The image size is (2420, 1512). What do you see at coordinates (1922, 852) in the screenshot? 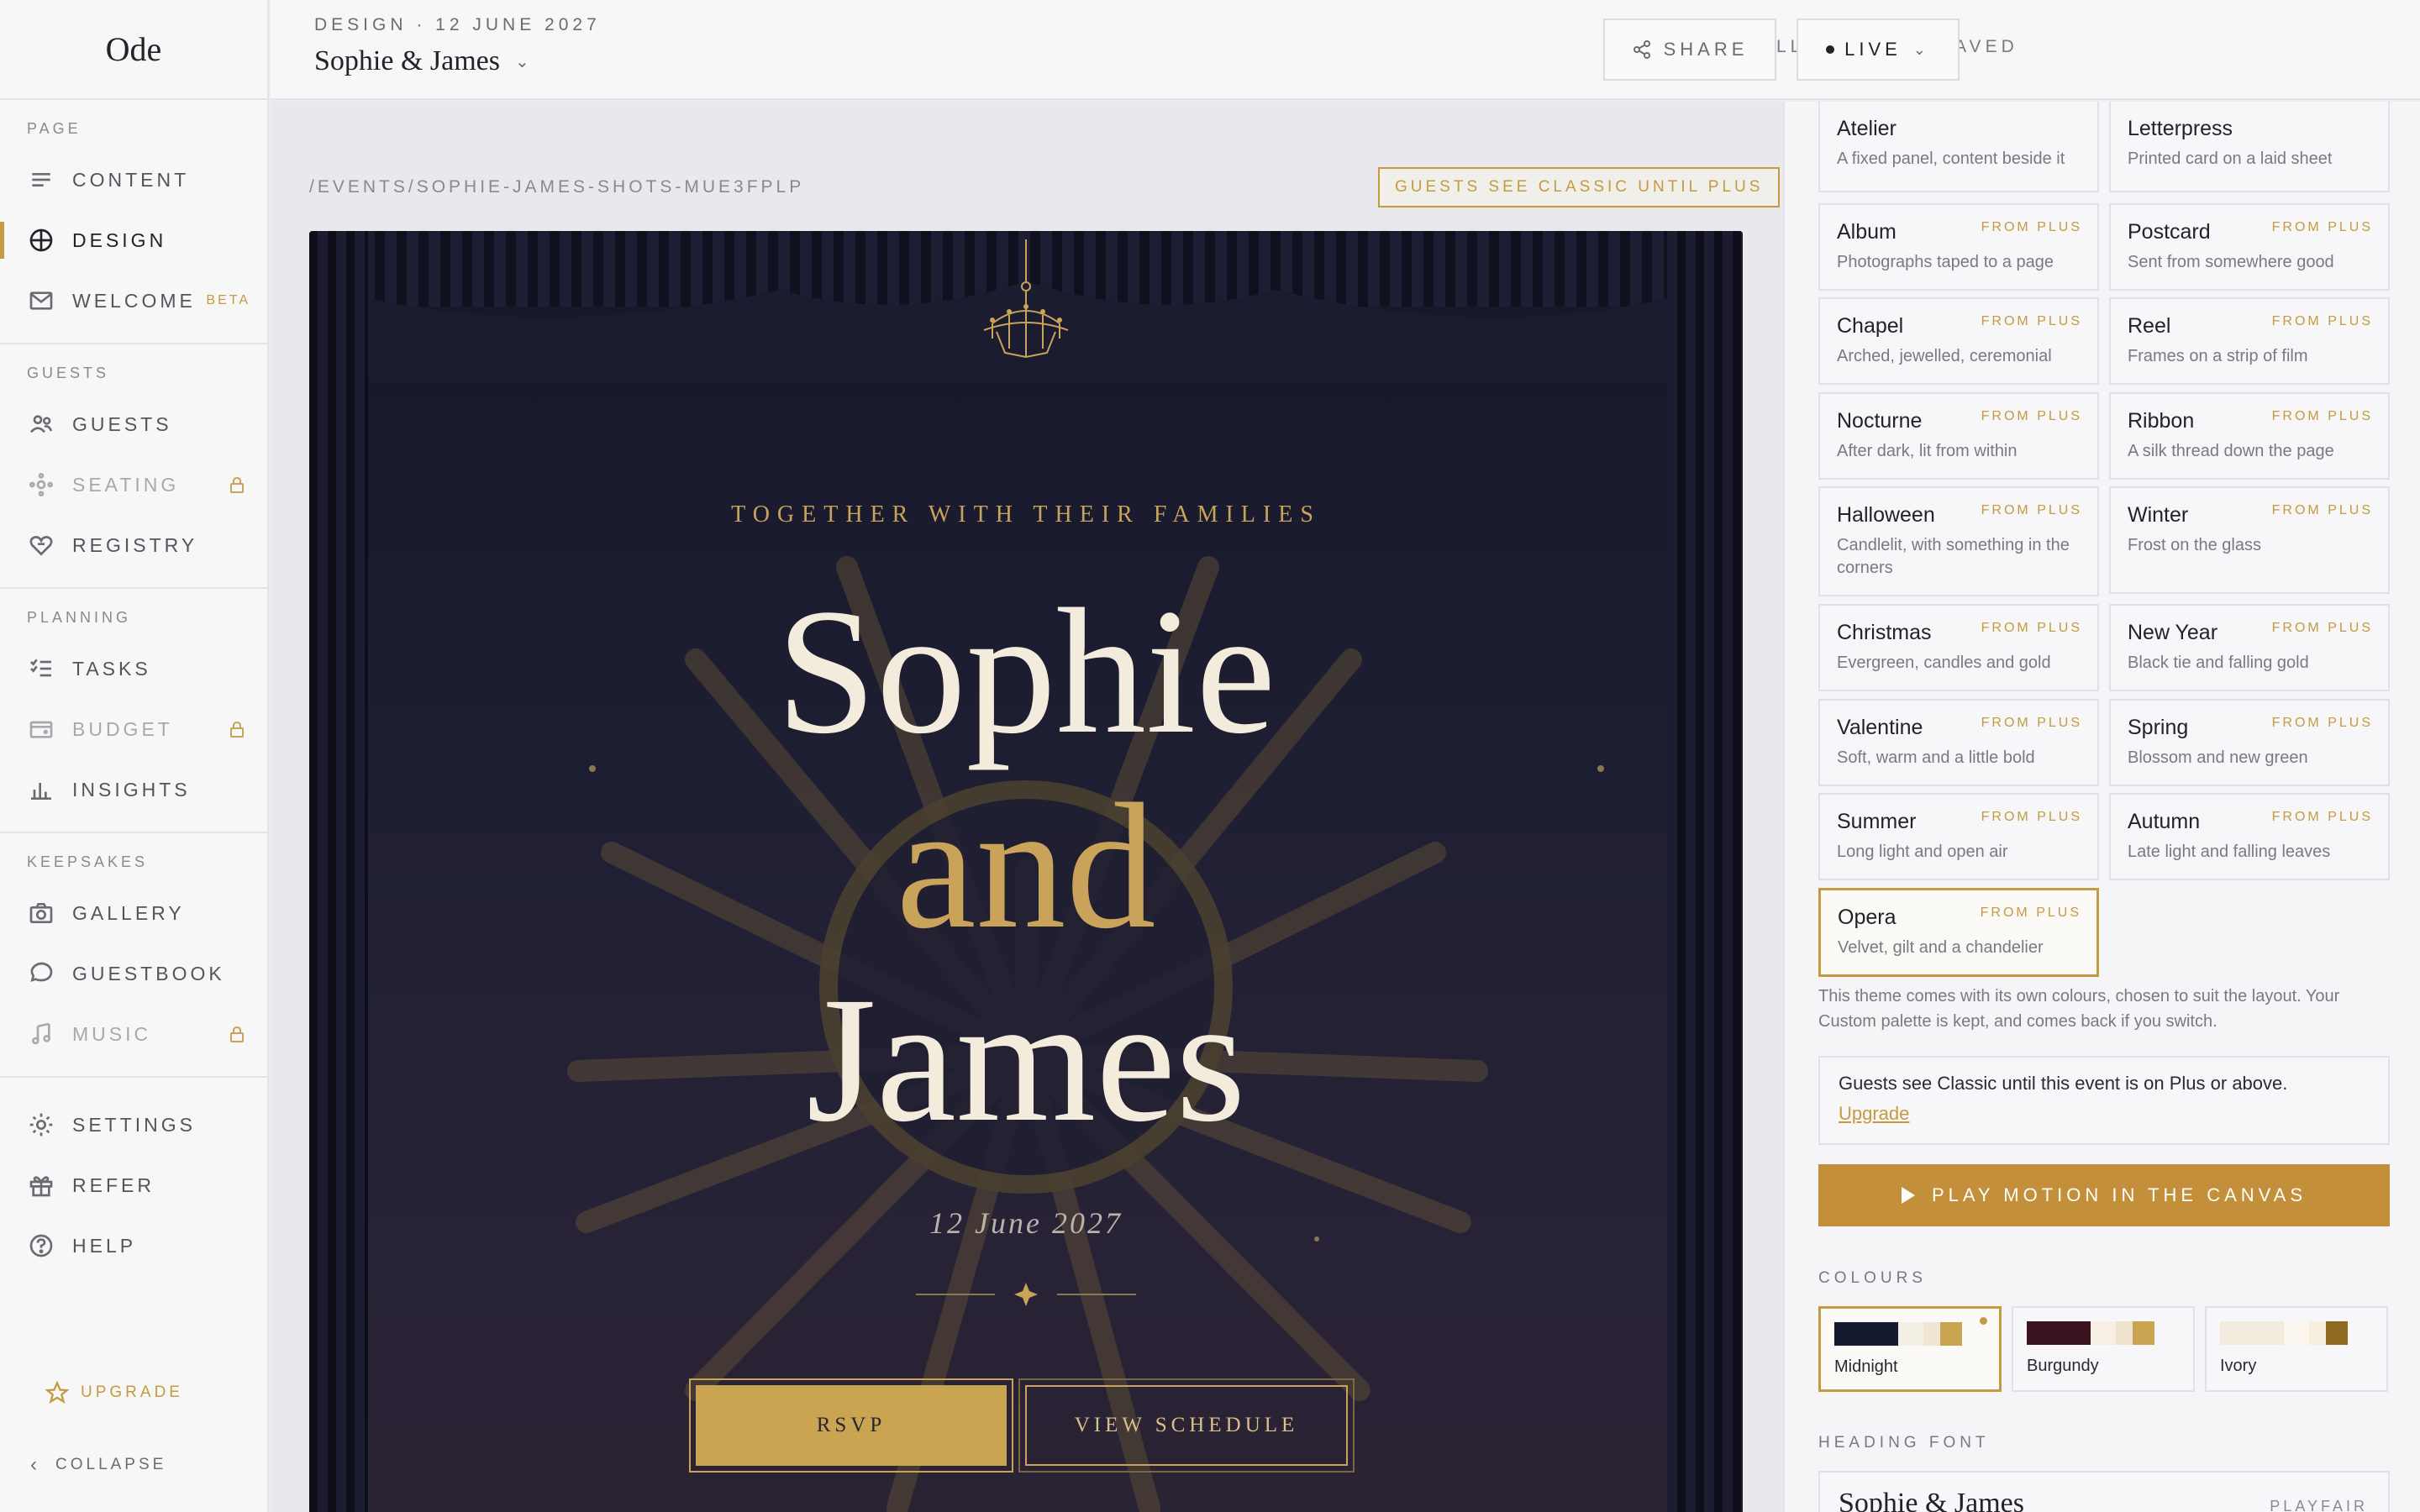
I see `theme-description: Long light and open air` at bounding box center [1922, 852].